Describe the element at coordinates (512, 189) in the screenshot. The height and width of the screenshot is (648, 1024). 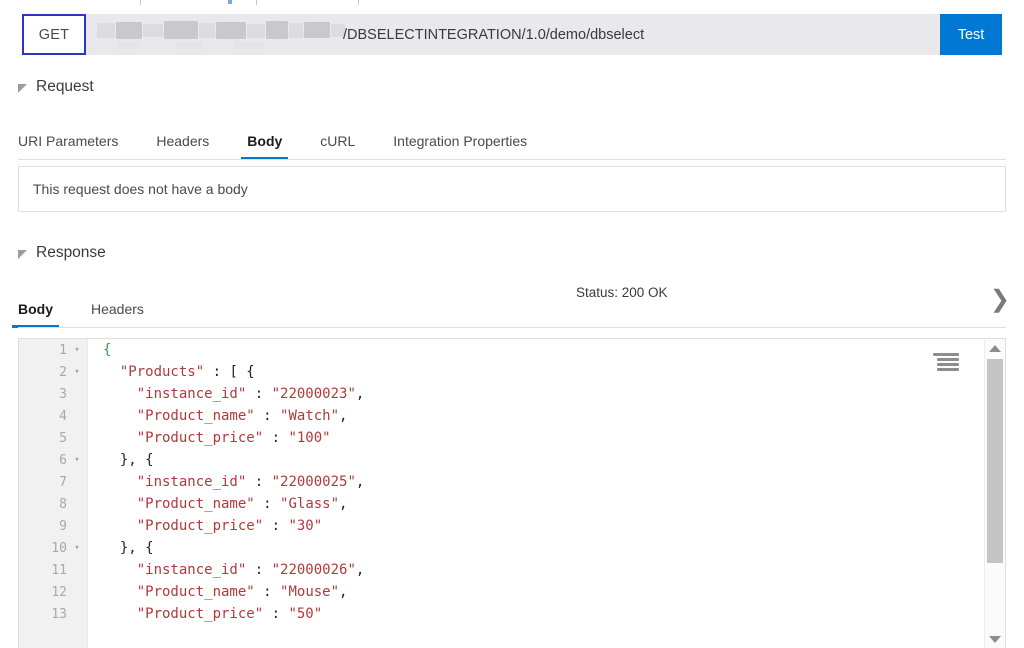
I see `request-body-panel: This request does not have a body` at that location.